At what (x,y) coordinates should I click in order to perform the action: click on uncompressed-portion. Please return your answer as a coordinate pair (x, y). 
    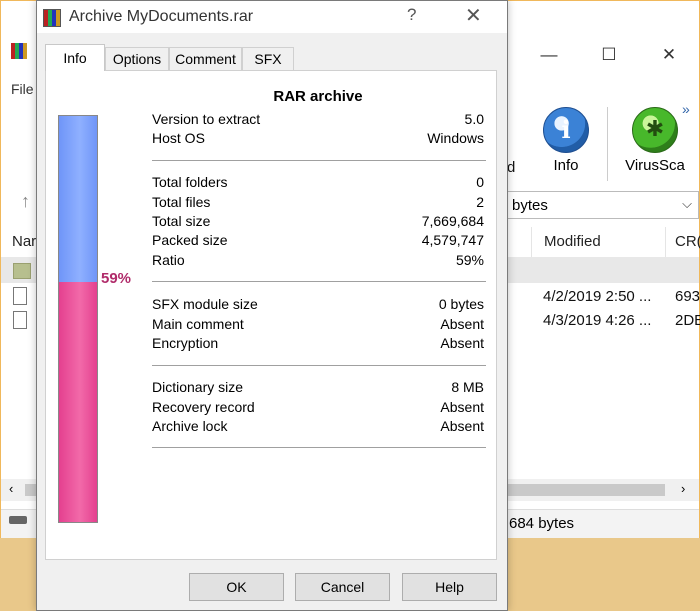
    Looking at the image, I should click on (78, 199).